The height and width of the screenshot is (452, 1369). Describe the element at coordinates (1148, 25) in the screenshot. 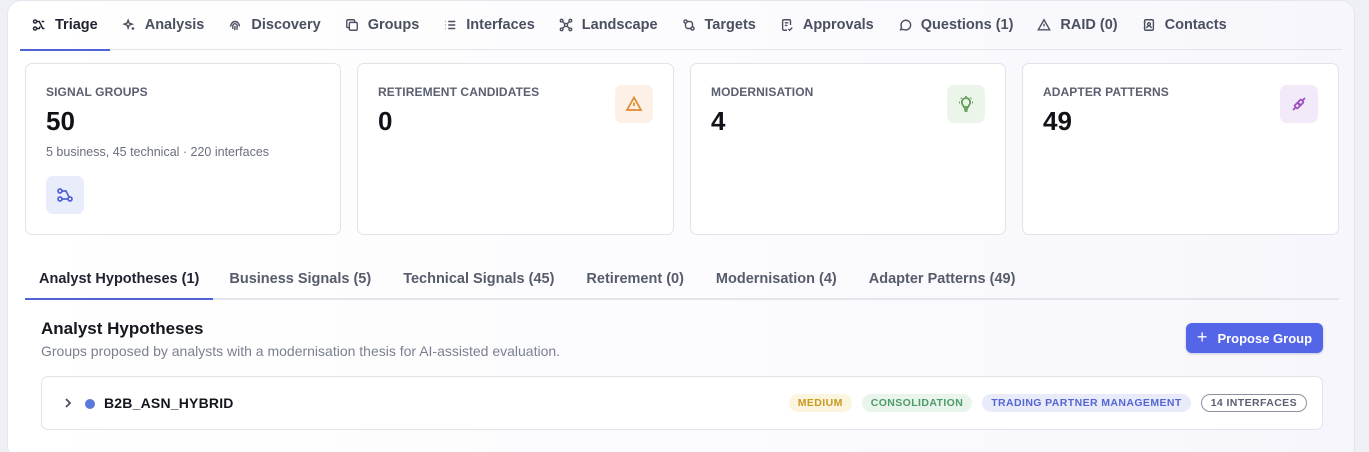

I see `contacts-icon` at that location.